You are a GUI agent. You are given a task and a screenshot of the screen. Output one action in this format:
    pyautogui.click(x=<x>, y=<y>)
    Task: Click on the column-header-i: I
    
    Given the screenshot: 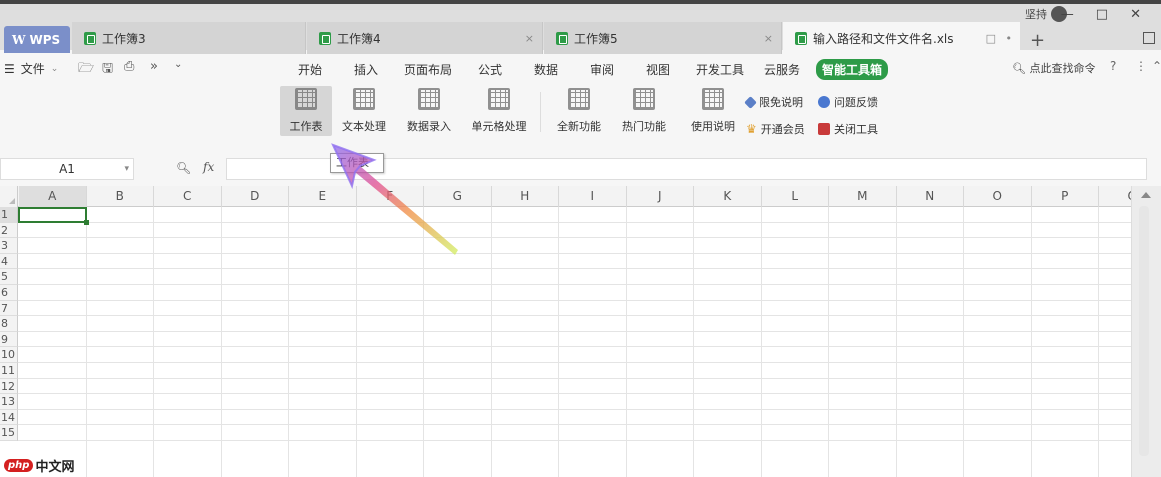 What is the action you would take?
    pyautogui.click(x=593, y=196)
    